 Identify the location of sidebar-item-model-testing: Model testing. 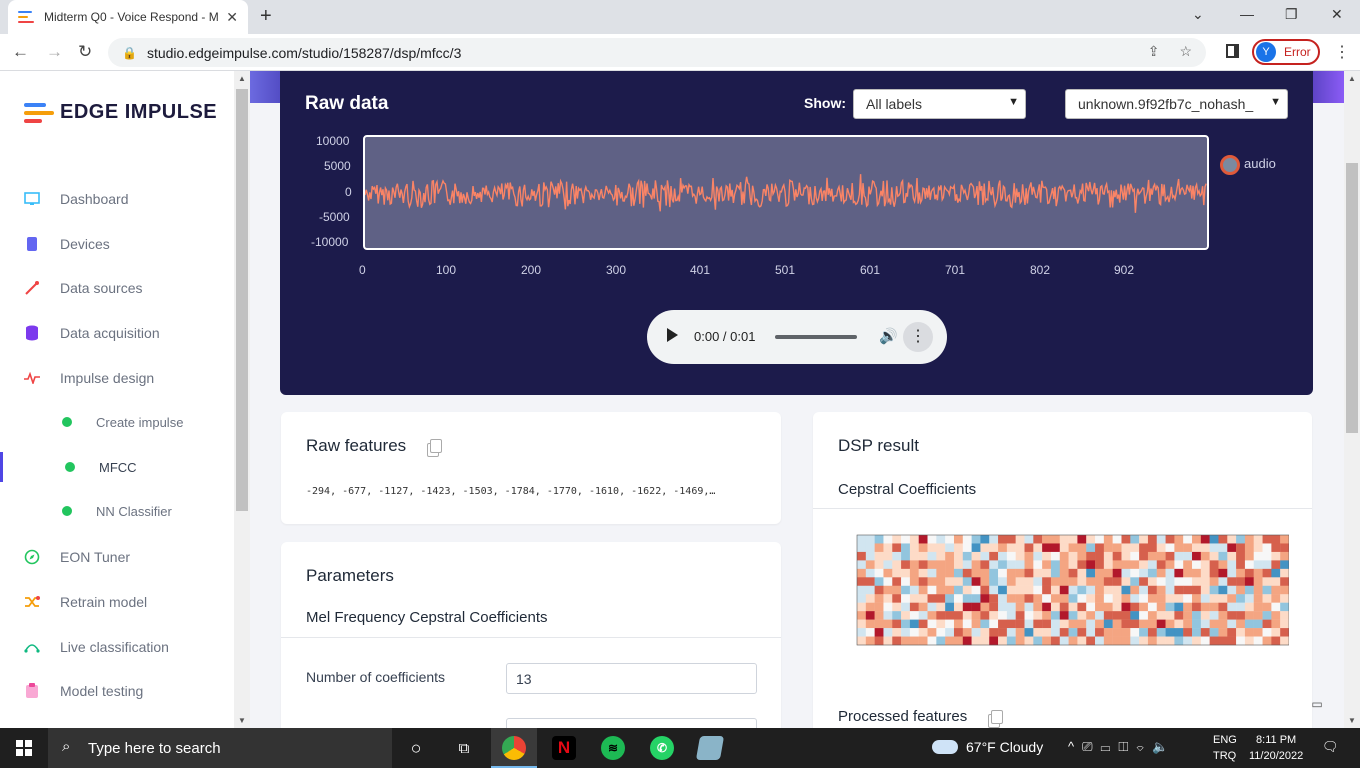
(117, 691).